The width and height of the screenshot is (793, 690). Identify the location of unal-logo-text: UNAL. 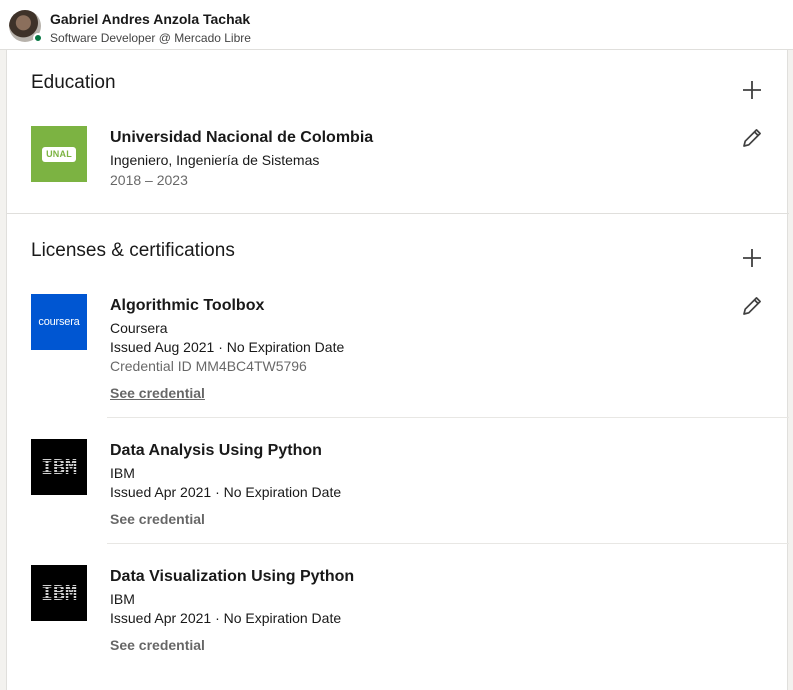
(59, 154).